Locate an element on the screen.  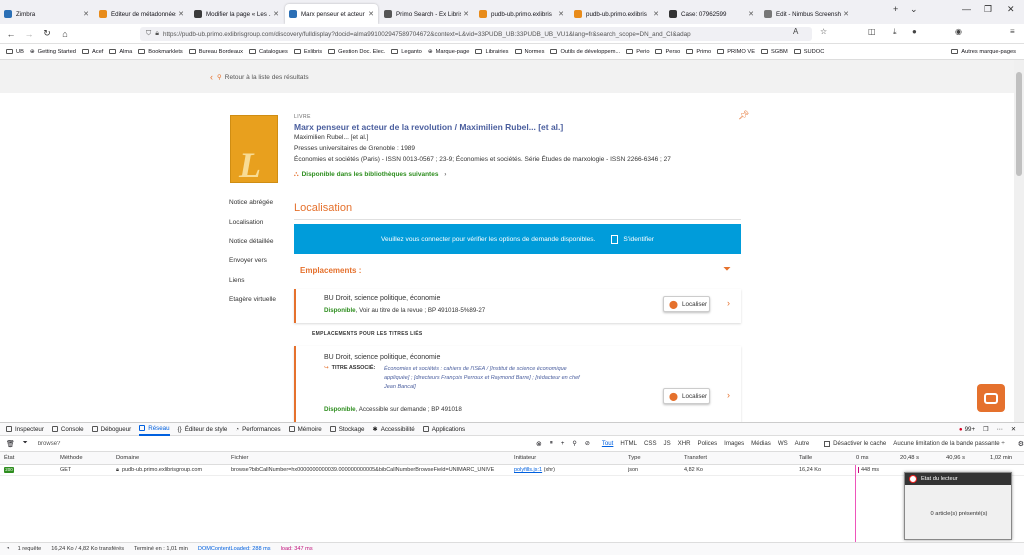
add-icon: + is located at coordinates (563, 444).